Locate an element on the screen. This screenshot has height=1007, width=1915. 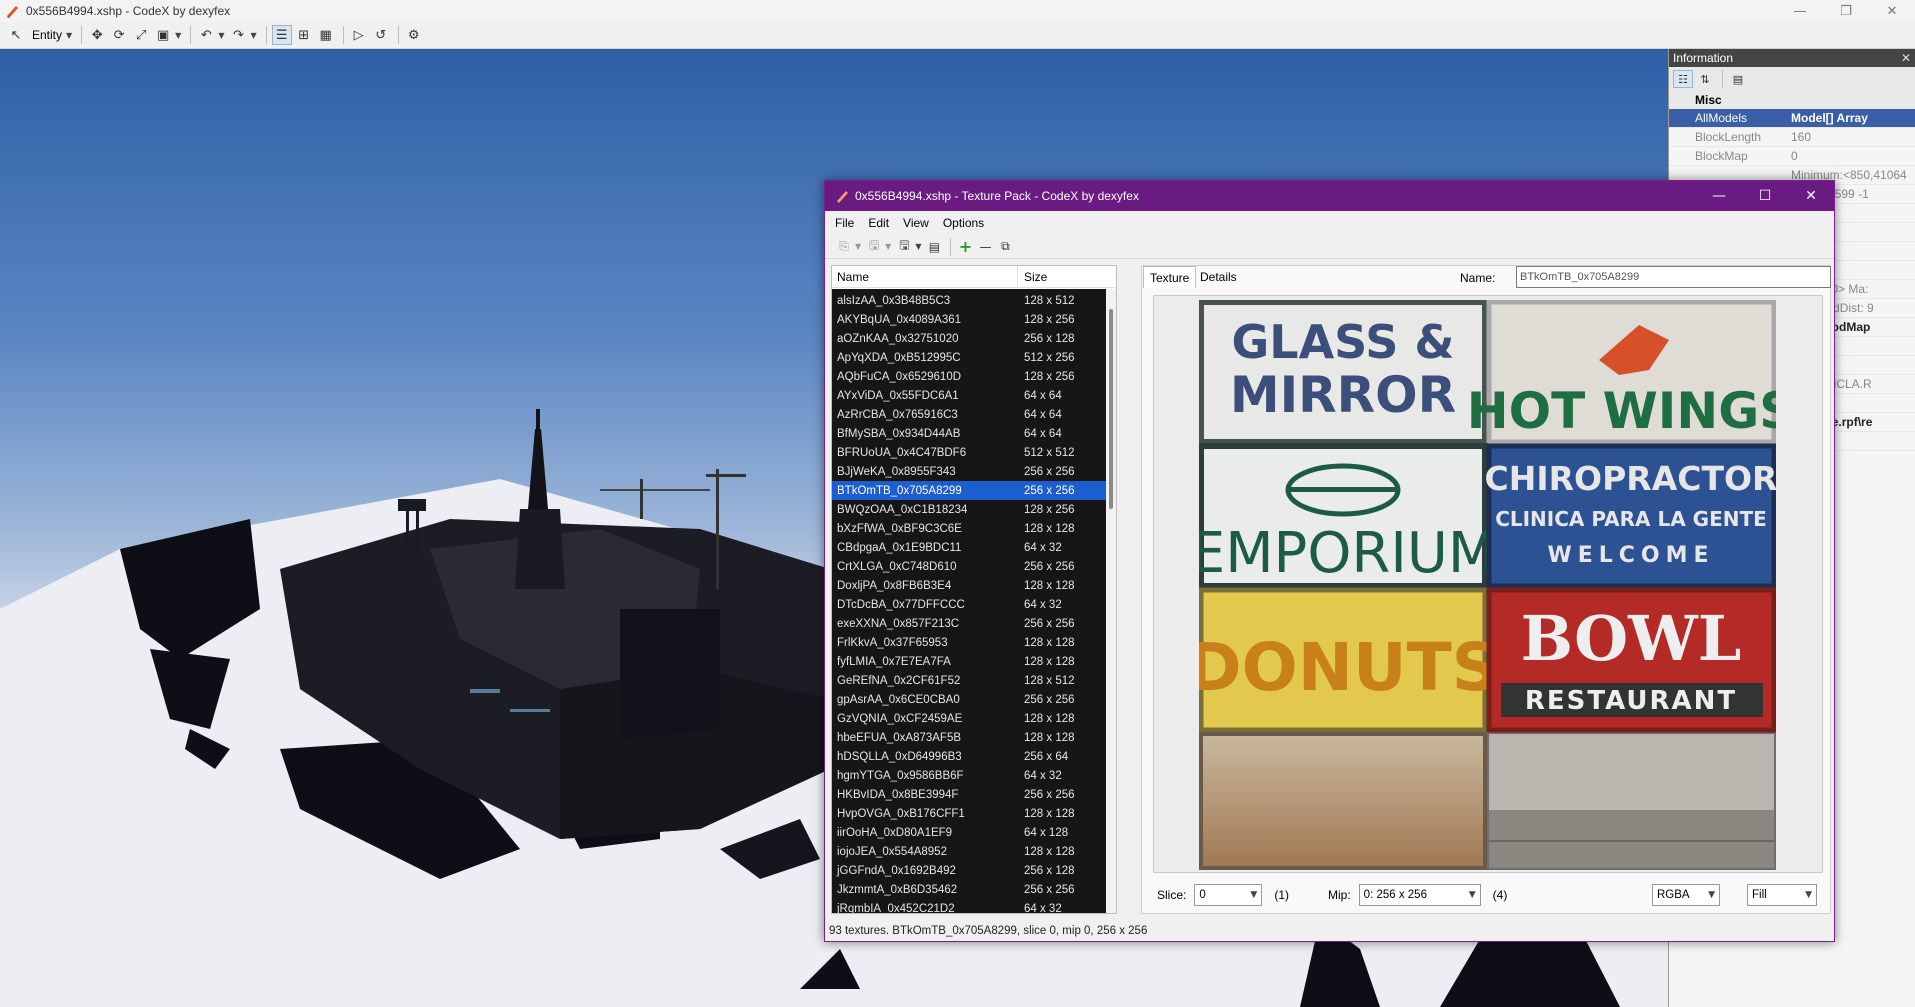
open-icon: ⎘ is located at coordinates (844, 247).